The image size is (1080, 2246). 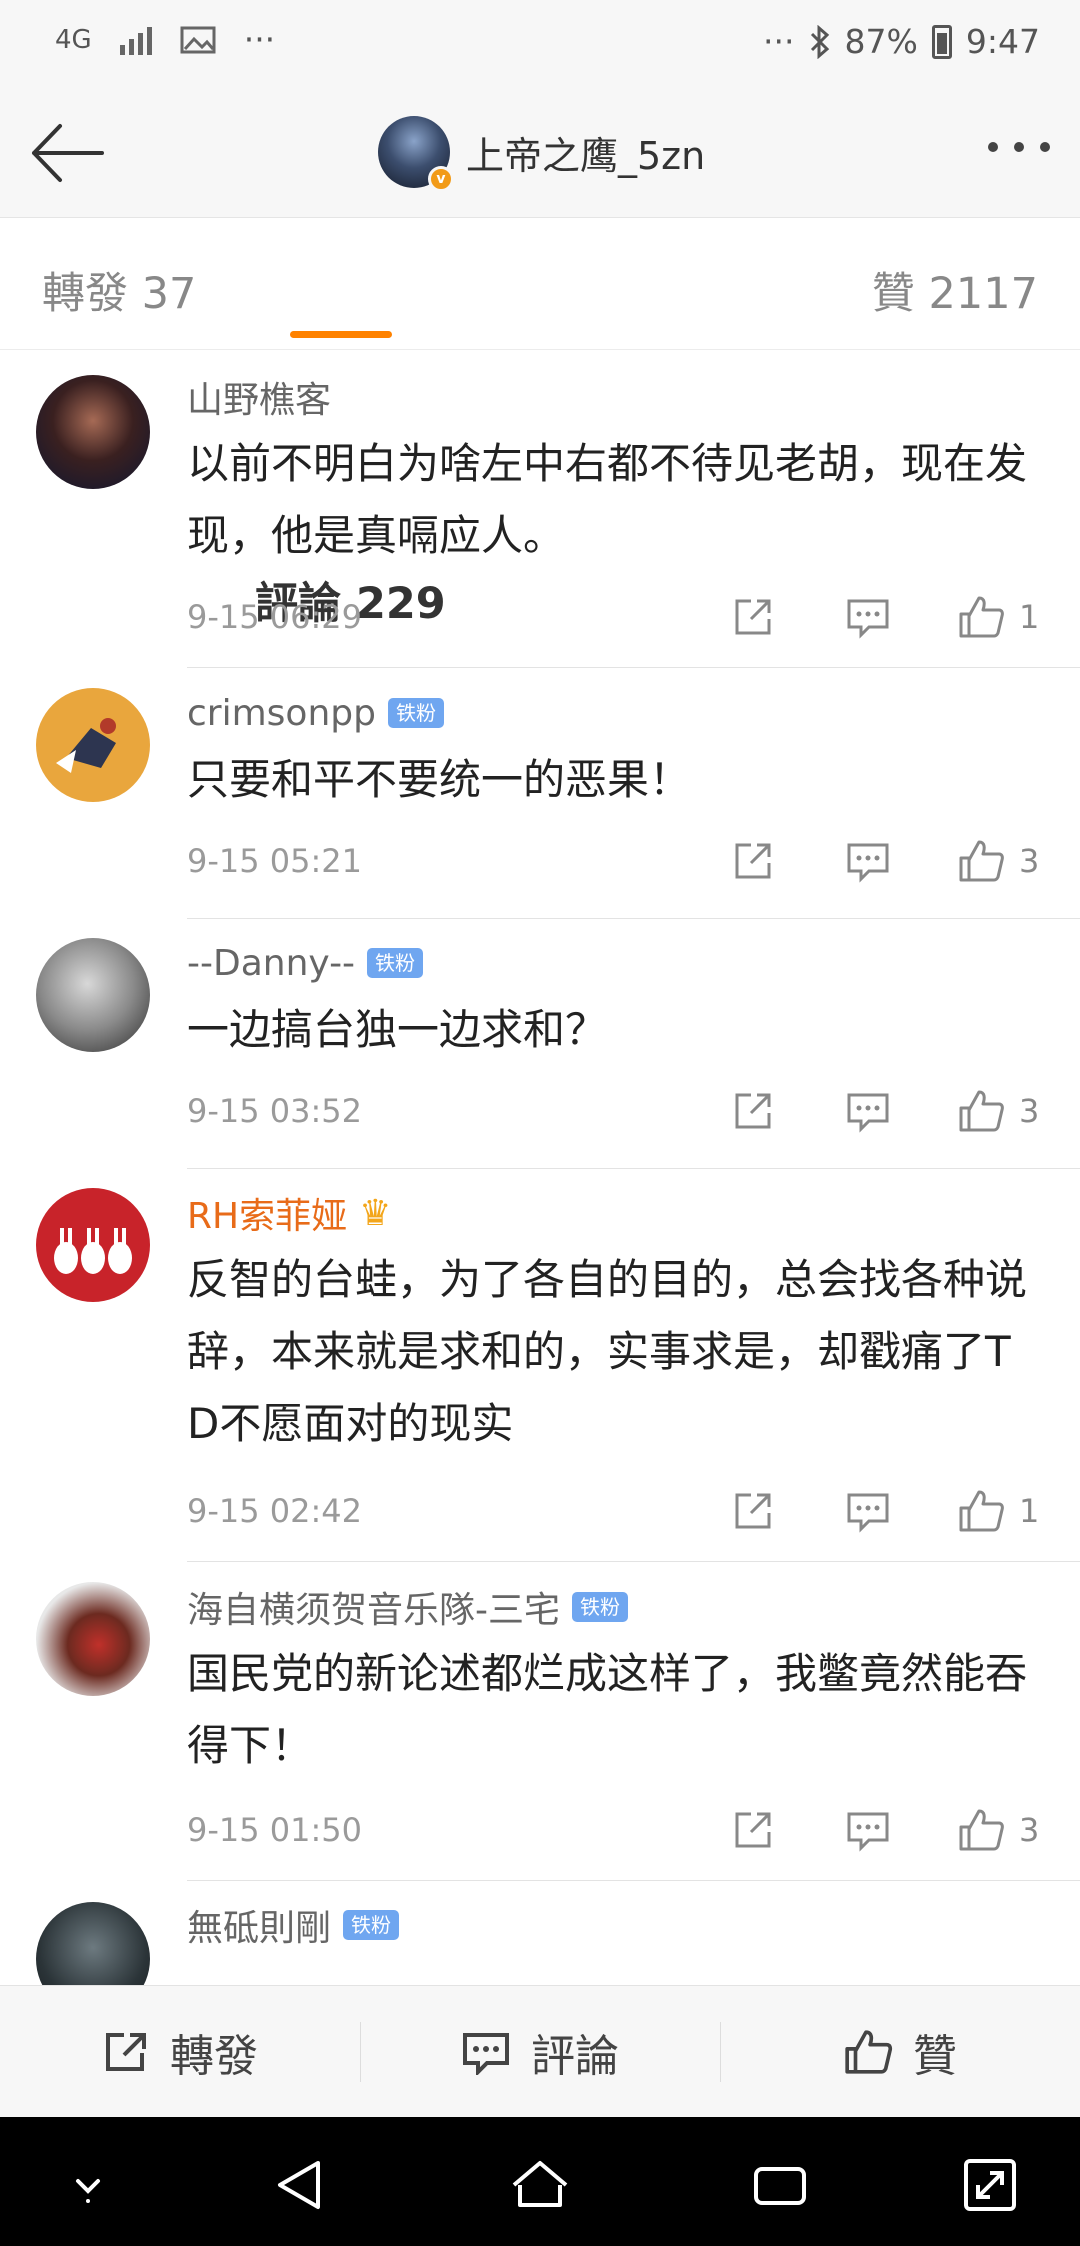 I want to click on system-nav-bar, so click(x=540, y=2181).